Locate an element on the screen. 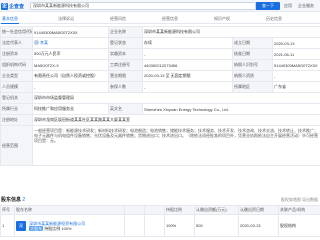 The width and height of the screenshot is (320, 240). value-industry: 科技推广和应用服务业 is located at coordinates (70, 109).